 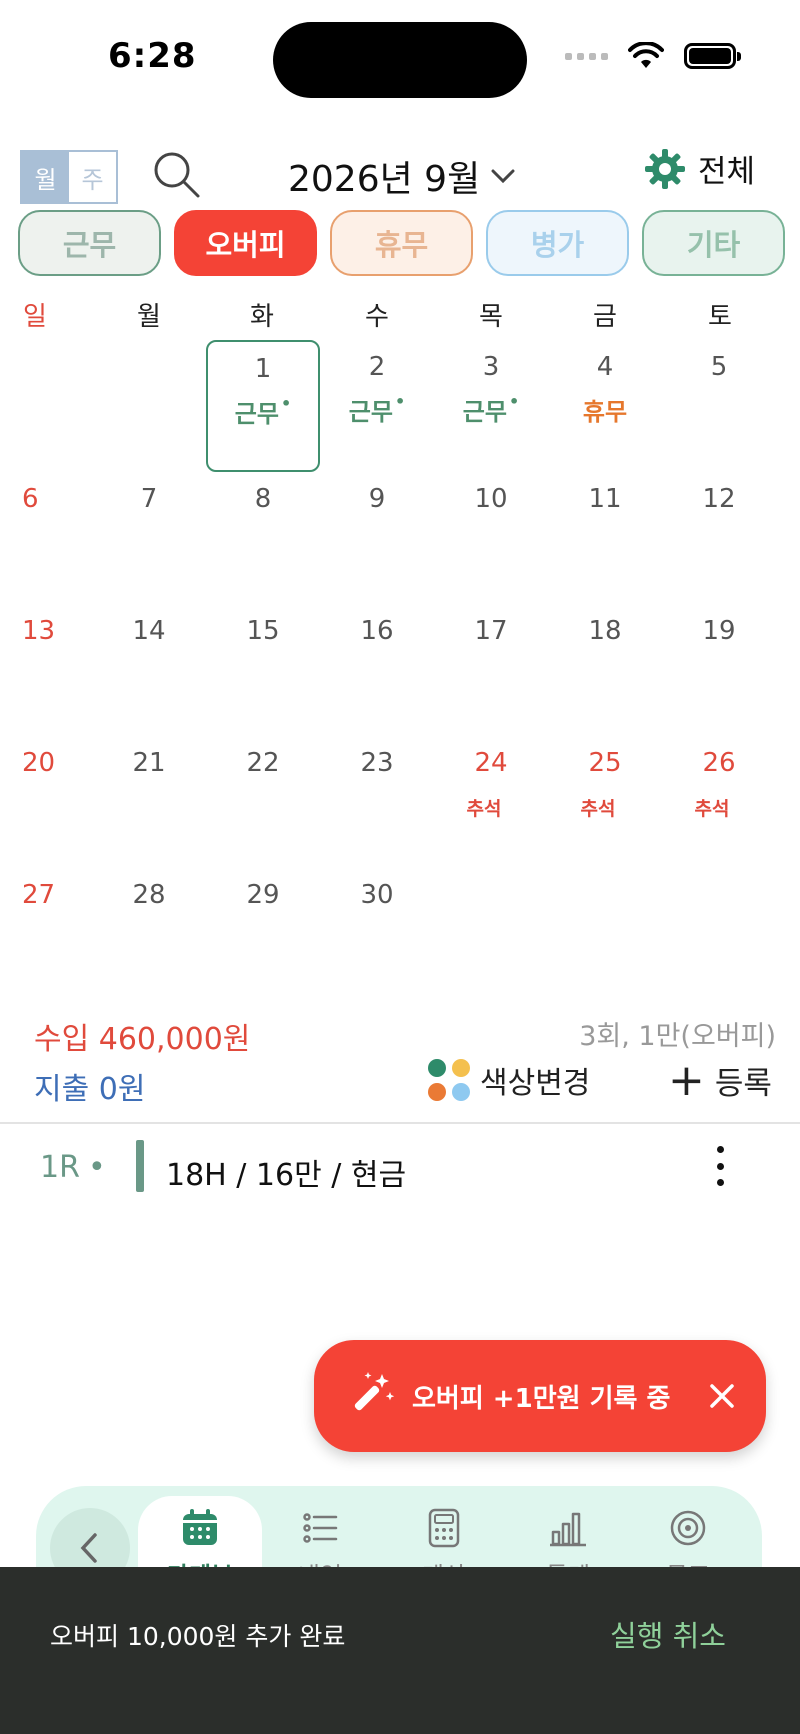 What do you see at coordinates (605, 412) in the screenshot?
I see `day-entry-tag: 휴무` at bounding box center [605, 412].